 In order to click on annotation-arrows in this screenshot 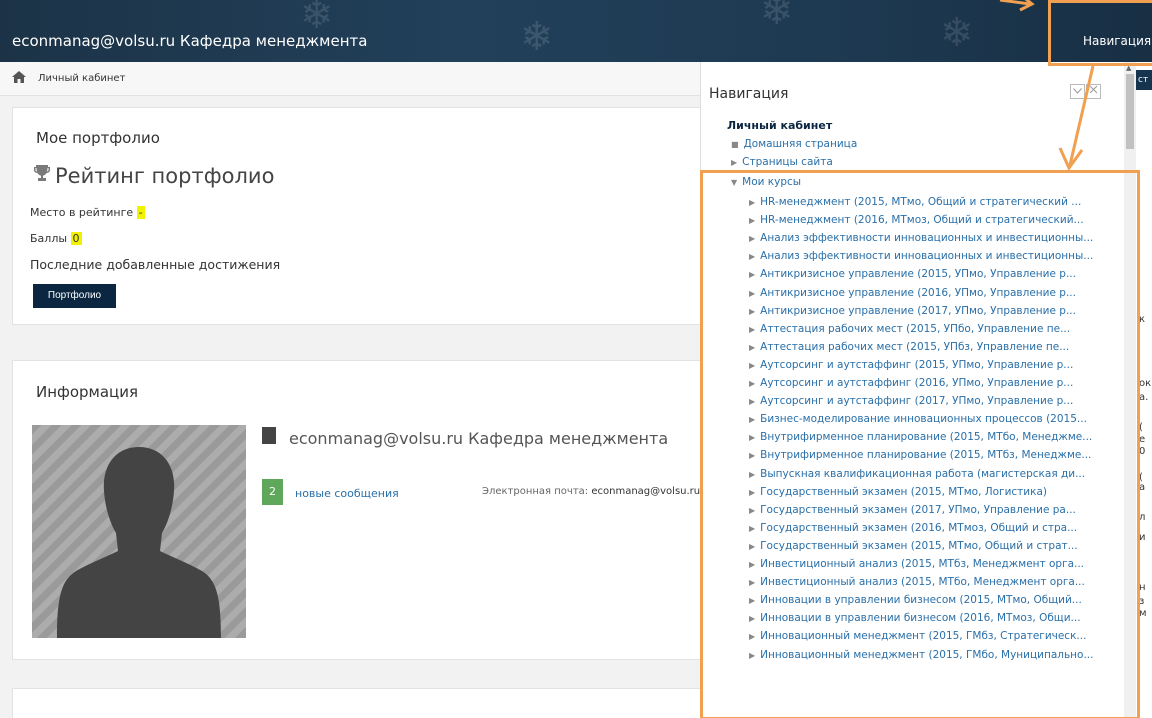, I will do `click(1047, 85)`.